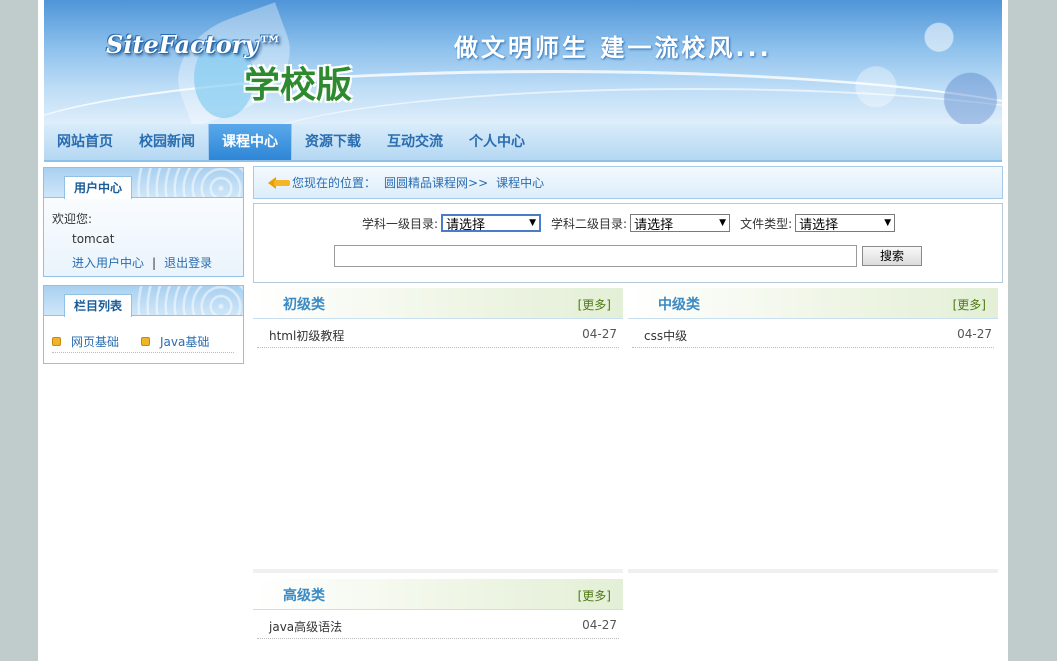 The height and width of the screenshot is (661, 1057). I want to click on course-link: css中级, so click(665, 335).